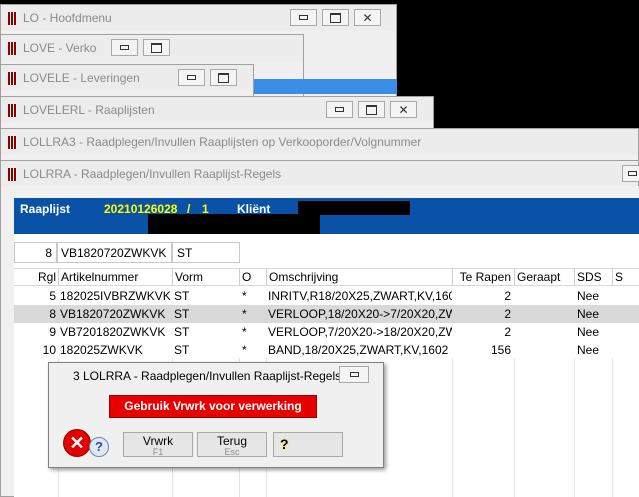 This screenshot has height=497, width=639. Describe the element at coordinates (45, 209) in the screenshot. I see `raaplijst-label: Raaplijst` at that location.